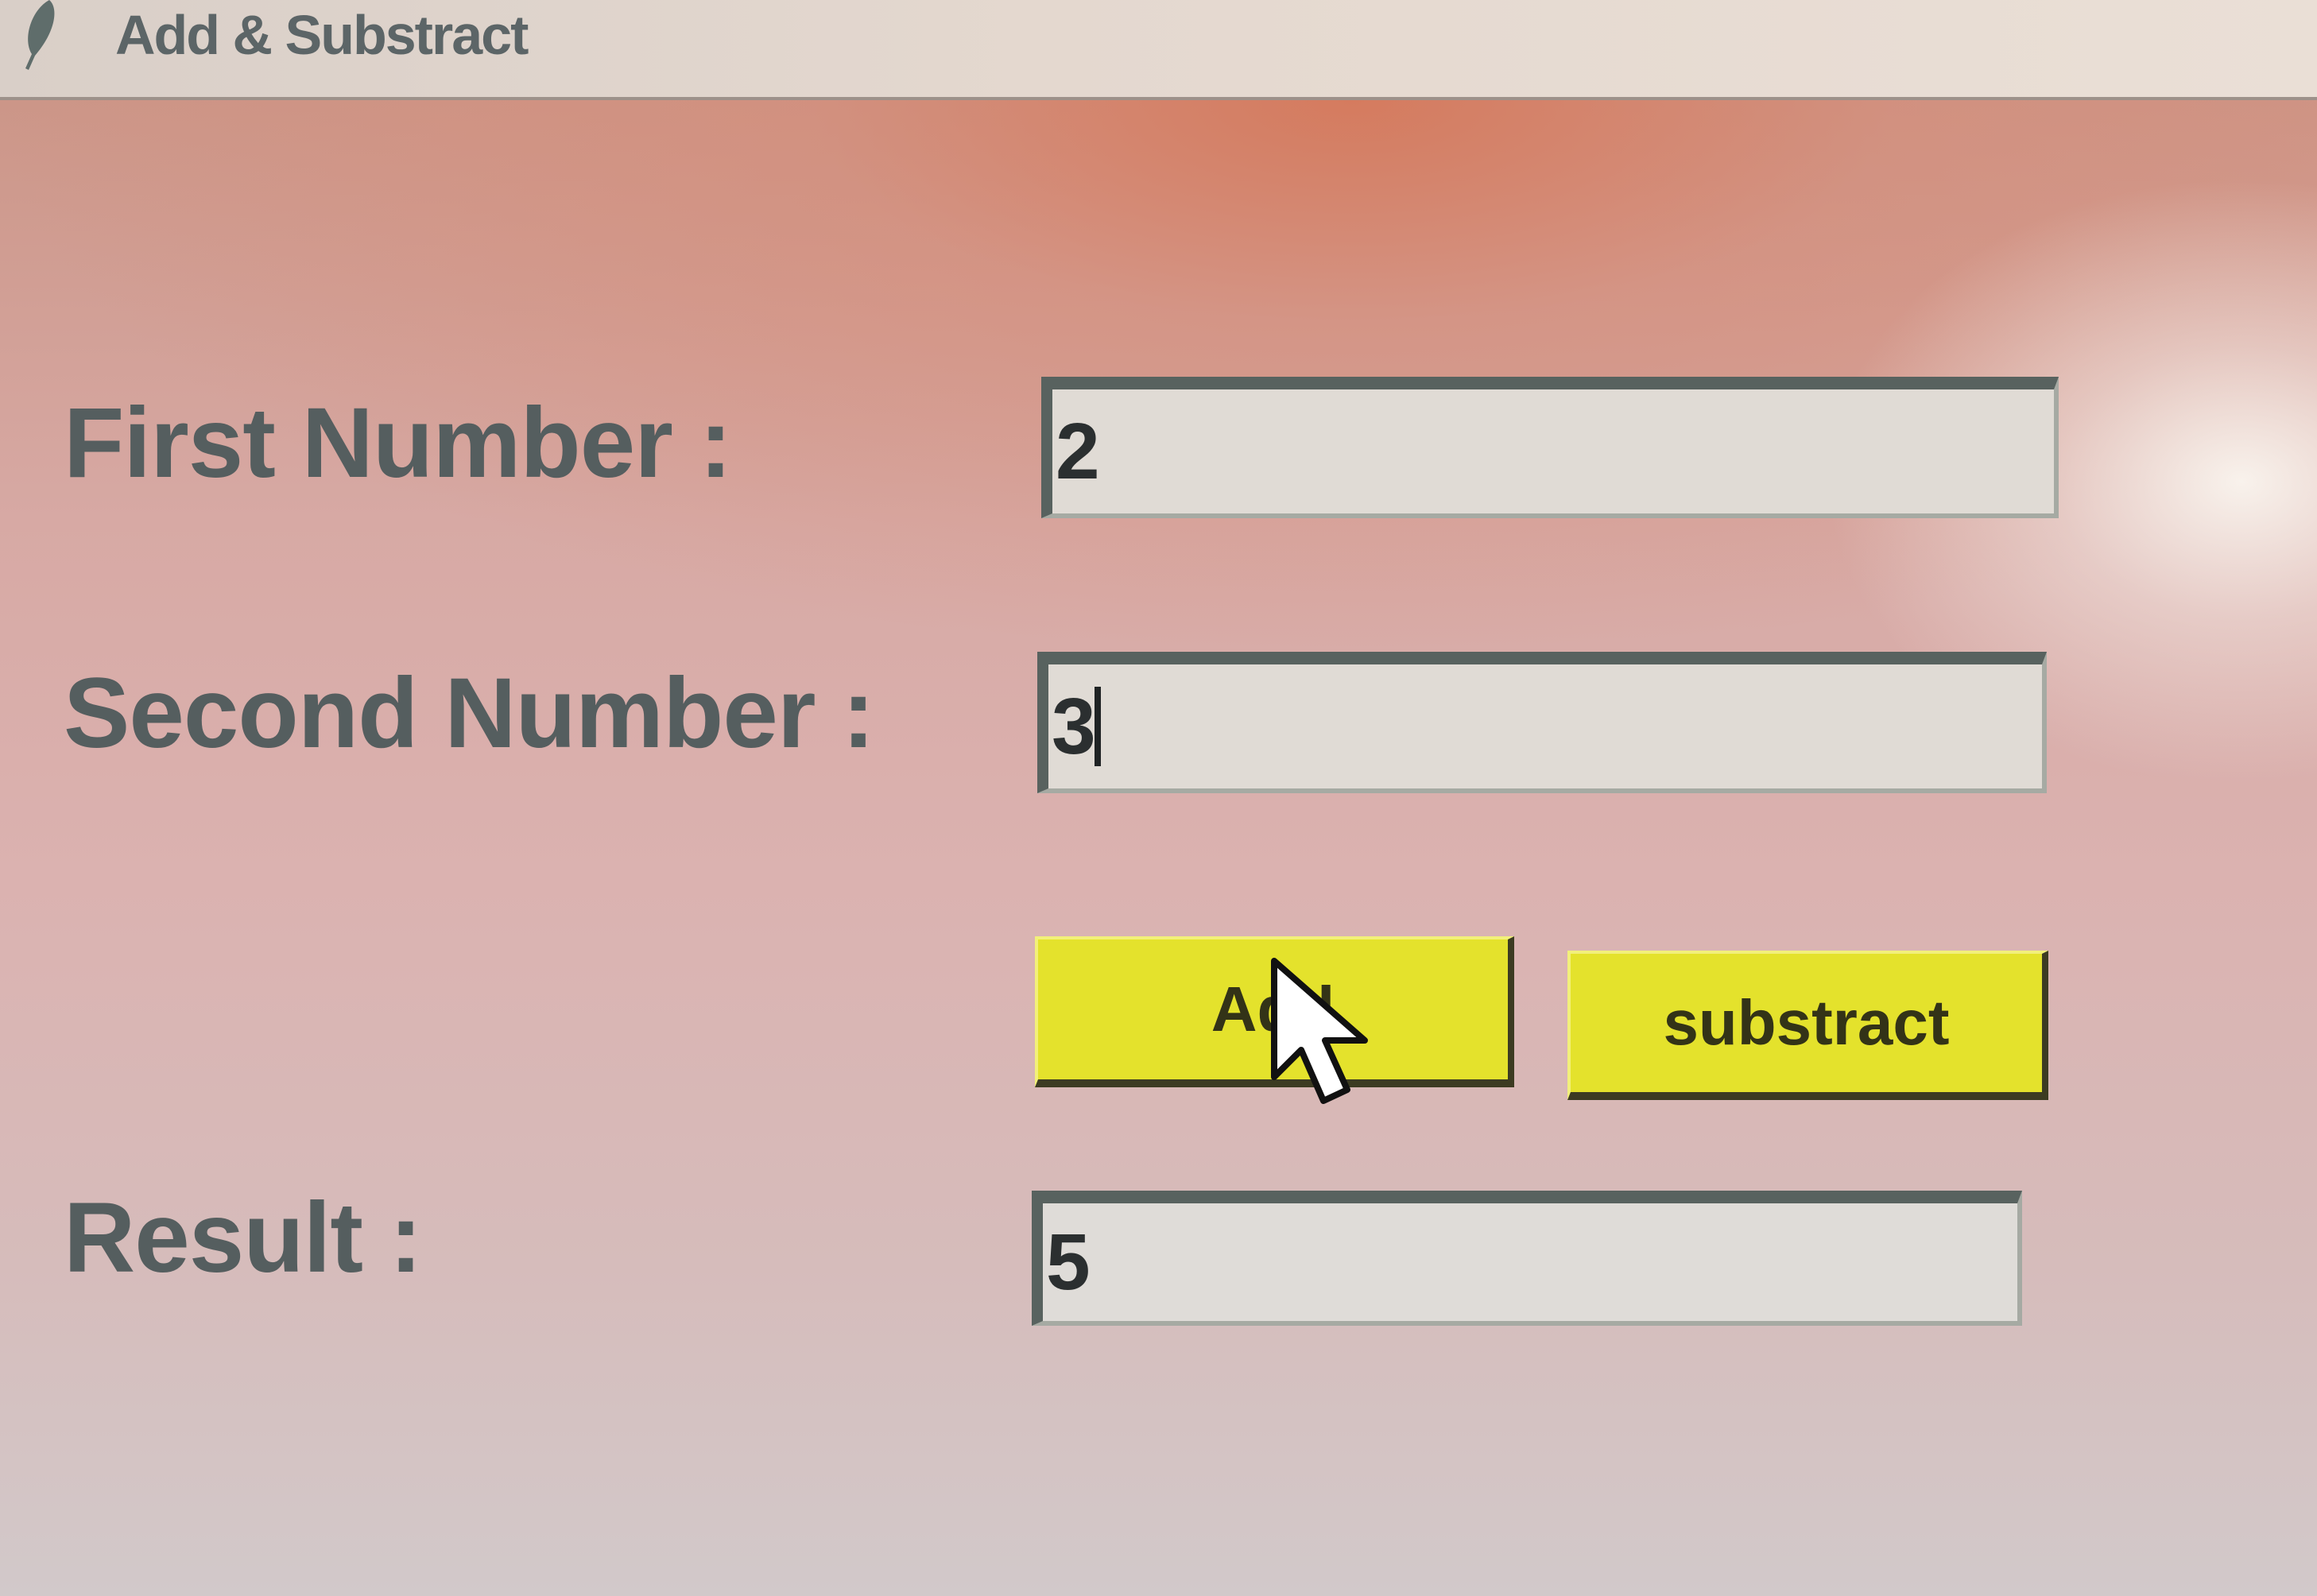  I want to click on mouse-pointer-icon, so click(1319, 1031).